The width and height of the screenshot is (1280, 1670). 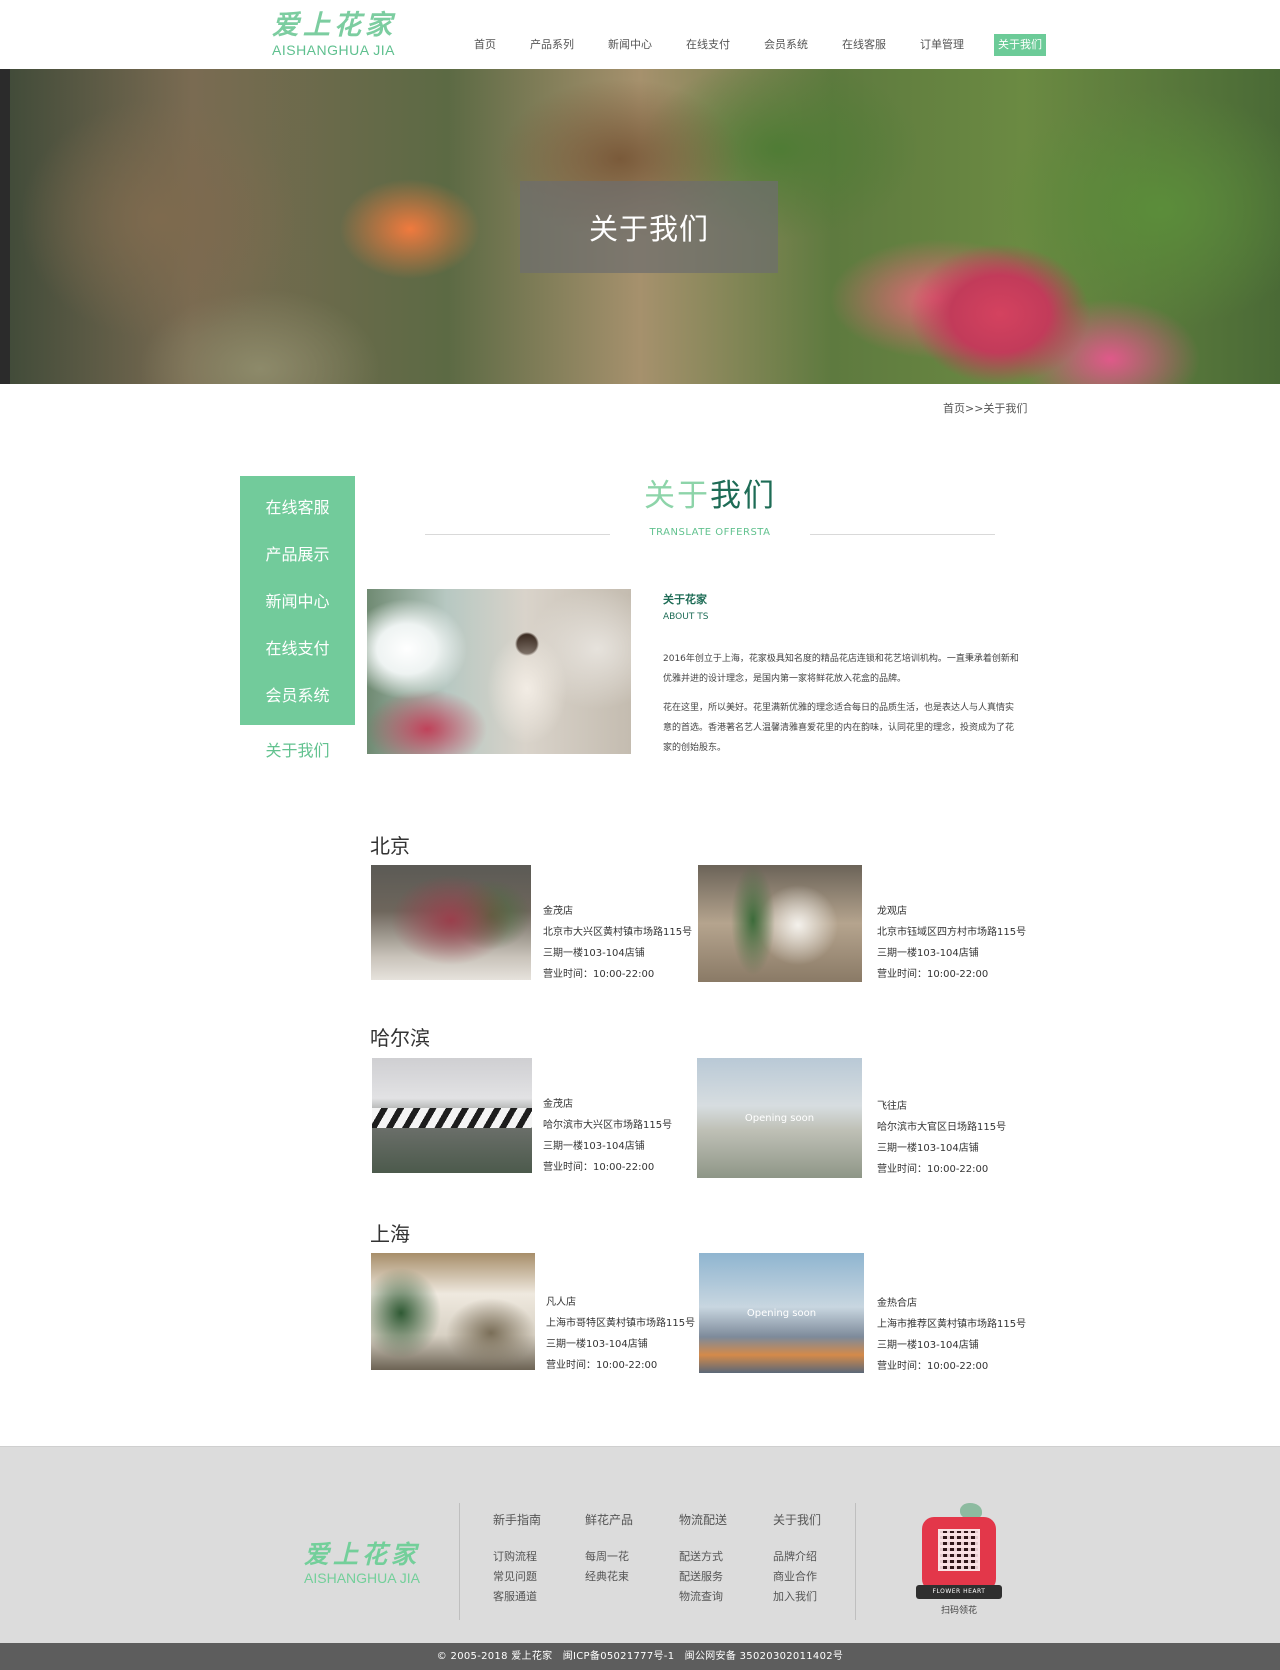 I want to click on sidebar-item-products: 产品展示, so click(x=297, y=554).